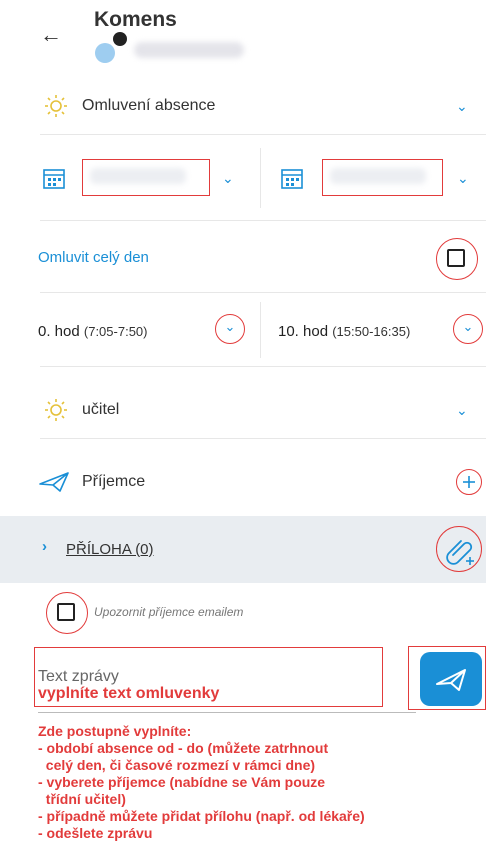 The height and width of the screenshot is (859, 486). Describe the element at coordinates (93, 257) in the screenshot. I see `full-day-label: Omluvit celý den` at that location.